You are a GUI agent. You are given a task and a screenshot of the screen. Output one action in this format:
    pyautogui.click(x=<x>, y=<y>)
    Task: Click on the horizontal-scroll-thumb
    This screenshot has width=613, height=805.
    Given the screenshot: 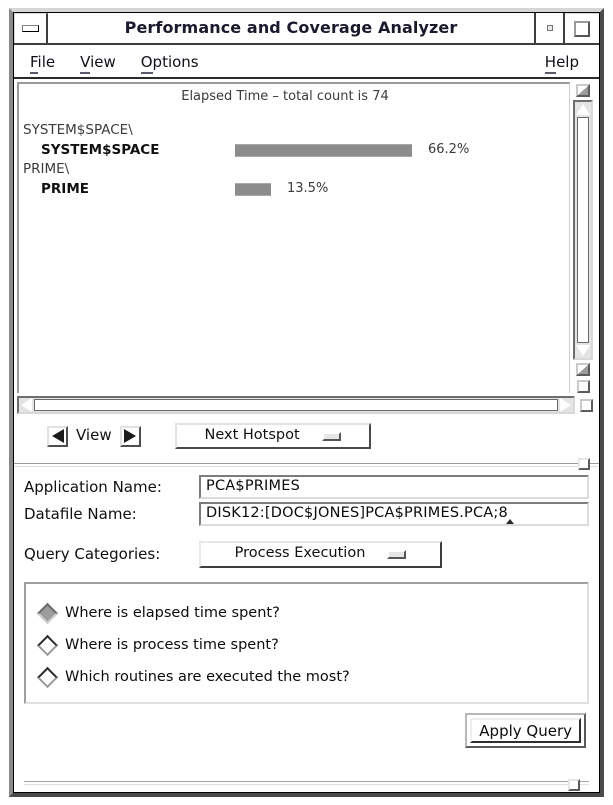 What is the action you would take?
    pyautogui.click(x=296, y=405)
    